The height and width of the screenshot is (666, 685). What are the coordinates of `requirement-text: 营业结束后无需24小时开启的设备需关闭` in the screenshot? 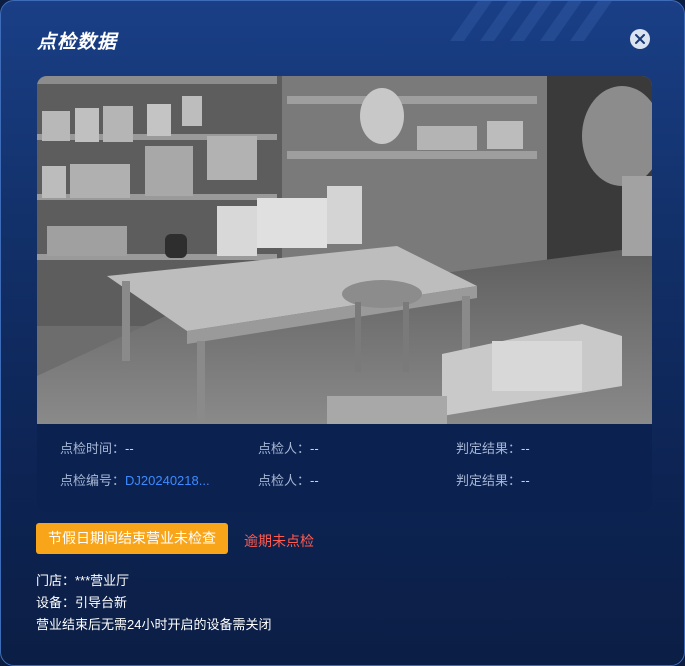 It's located at (154, 624).